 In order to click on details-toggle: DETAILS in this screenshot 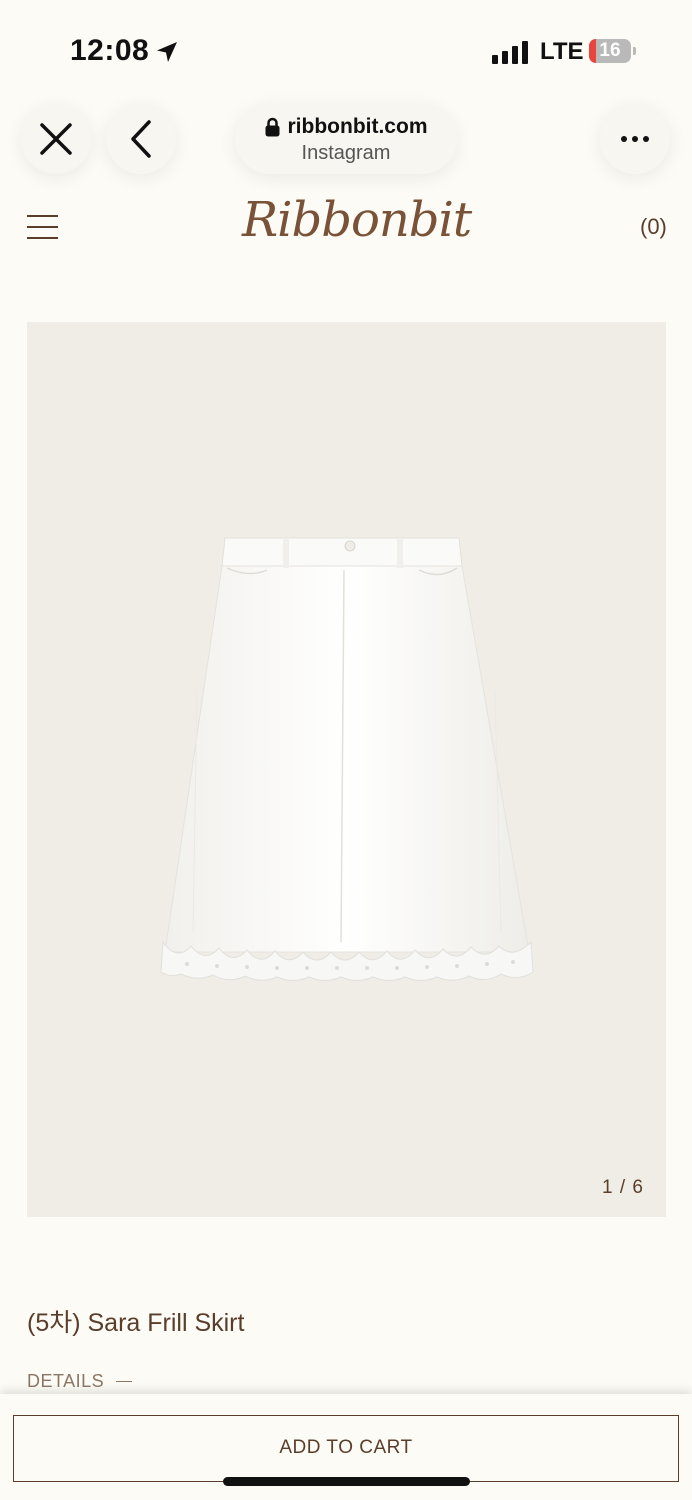, I will do `click(80, 1381)`.